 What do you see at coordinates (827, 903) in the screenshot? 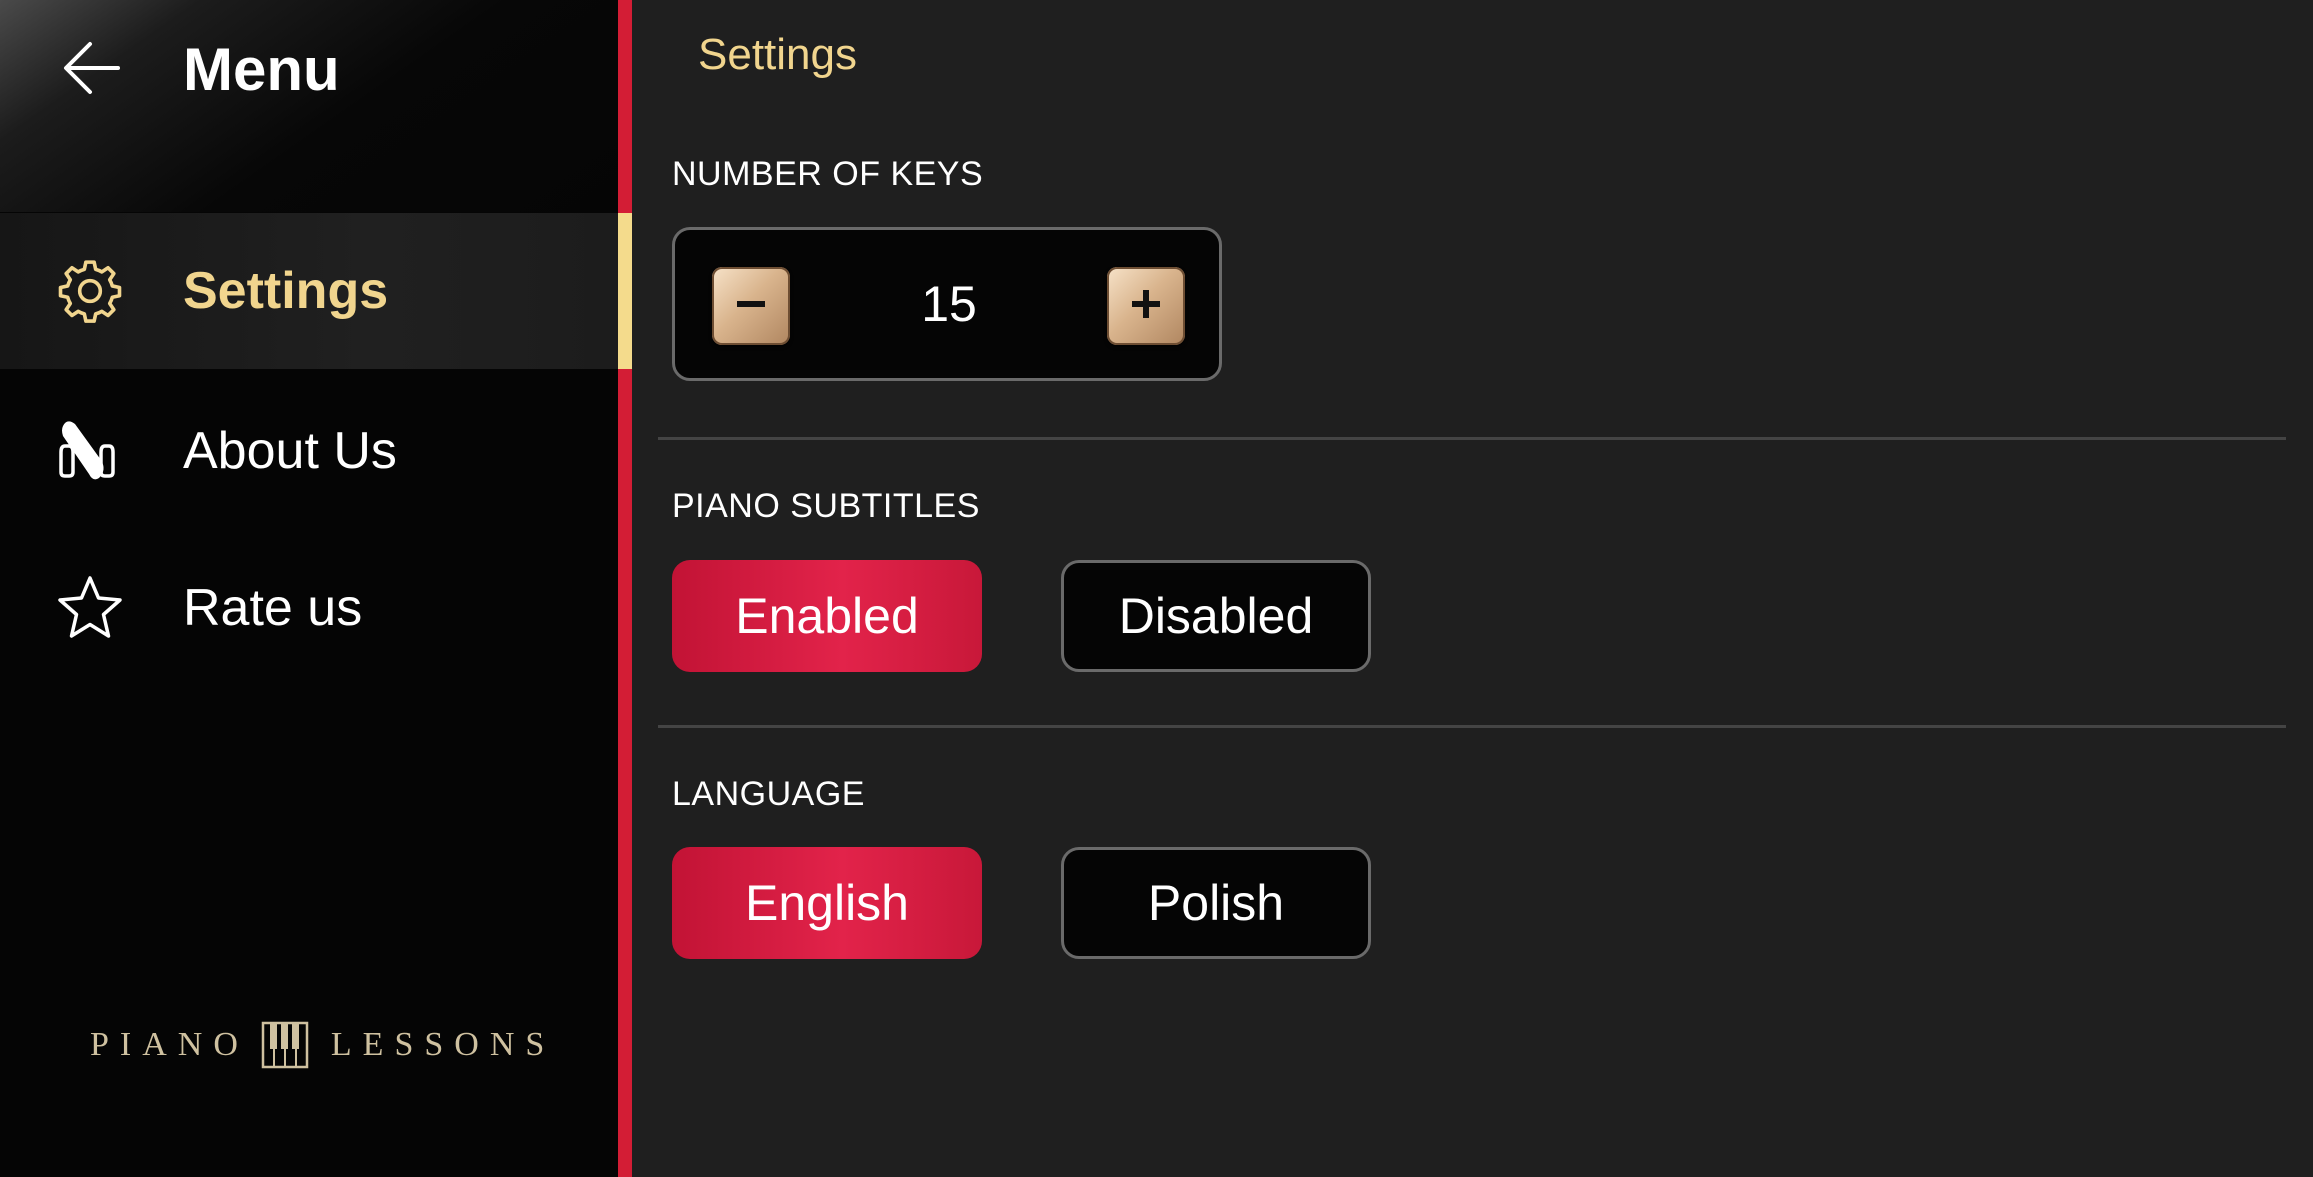
I see `language-english-button: English` at bounding box center [827, 903].